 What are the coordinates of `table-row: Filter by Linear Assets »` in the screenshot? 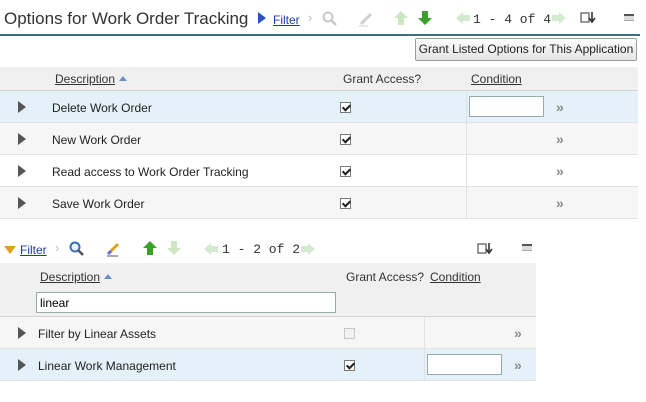 It's located at (268, 333).